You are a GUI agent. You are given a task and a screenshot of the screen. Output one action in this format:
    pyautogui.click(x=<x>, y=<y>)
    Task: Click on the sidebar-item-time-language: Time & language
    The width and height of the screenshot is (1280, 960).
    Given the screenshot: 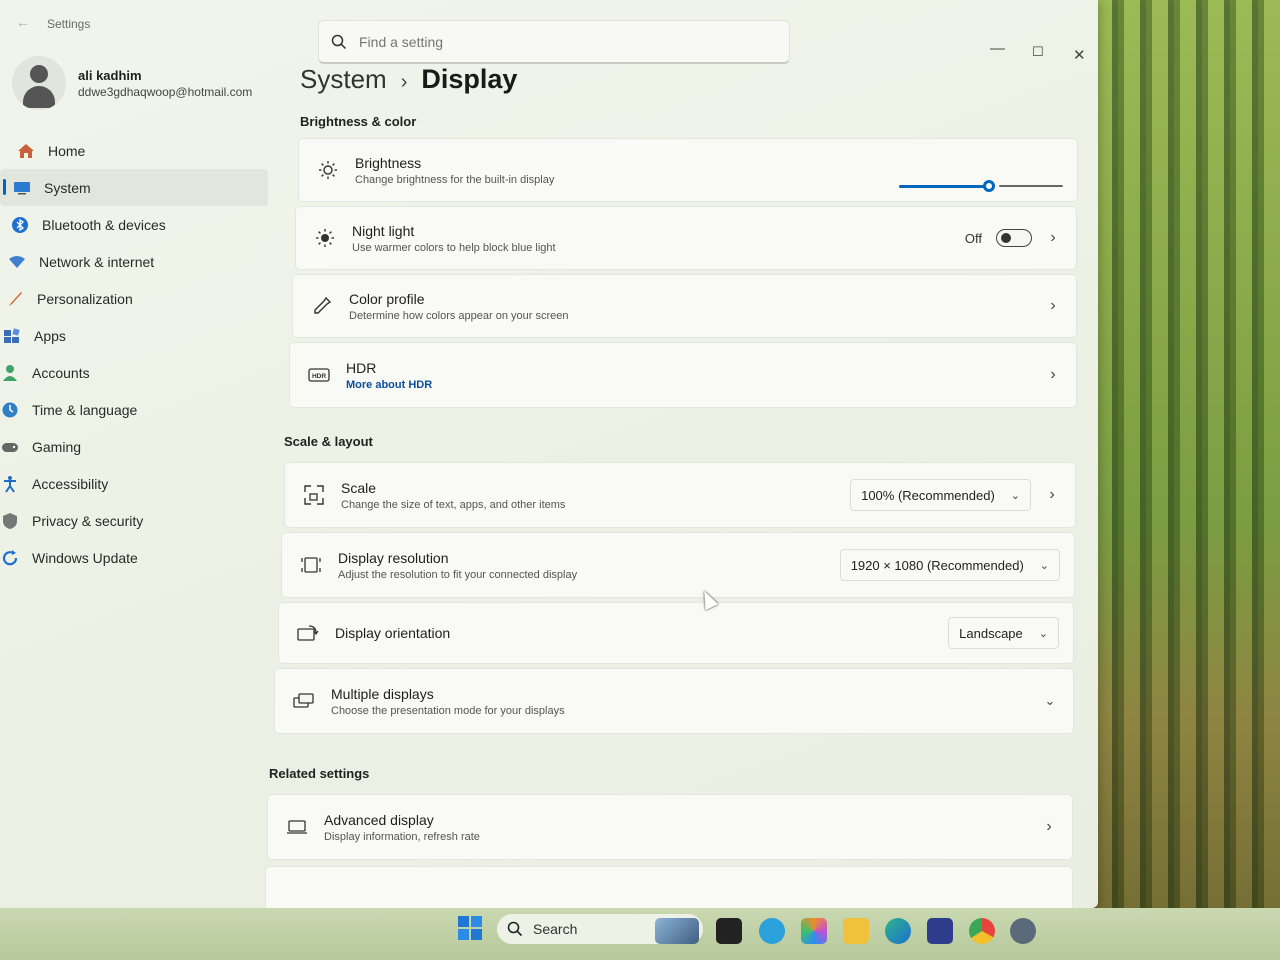 What is the action you would take?
    pyautogui.click(x=135, y=409)
    